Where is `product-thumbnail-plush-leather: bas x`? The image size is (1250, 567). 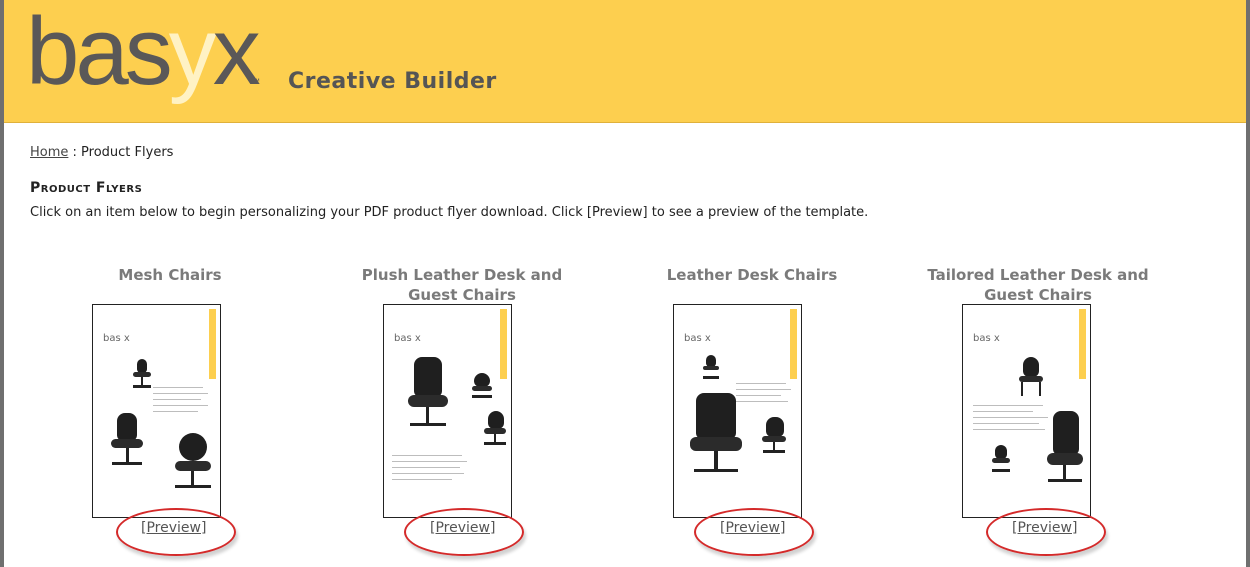
product-thumbnail-plush-leather: bas x is located at coordinates (447, 411).